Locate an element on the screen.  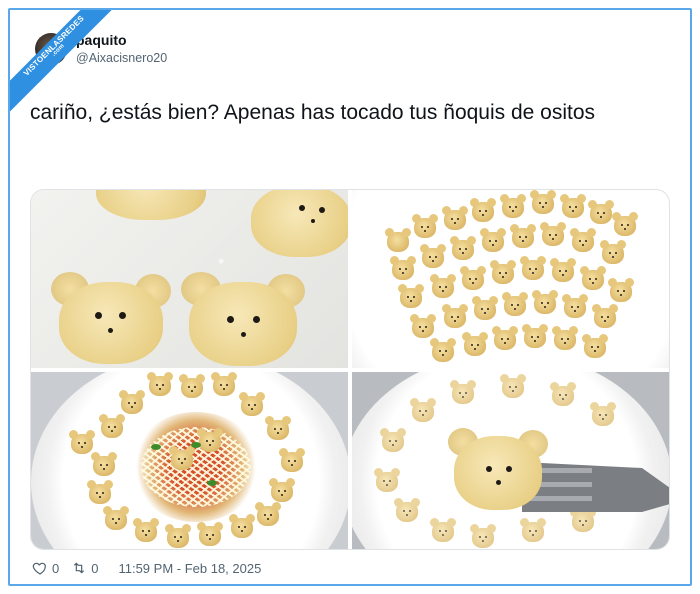
watermark-ribbon: VISTOENLASREDES .com is located at coordinates (70, 70).